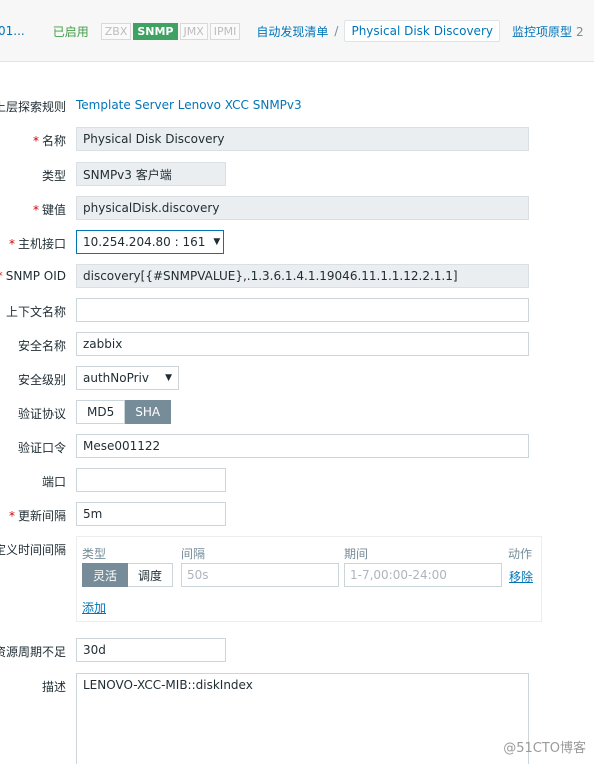 This screenshot has height=764, width=594. I want to click on tag-jmx: JMX, so click(193, 31).